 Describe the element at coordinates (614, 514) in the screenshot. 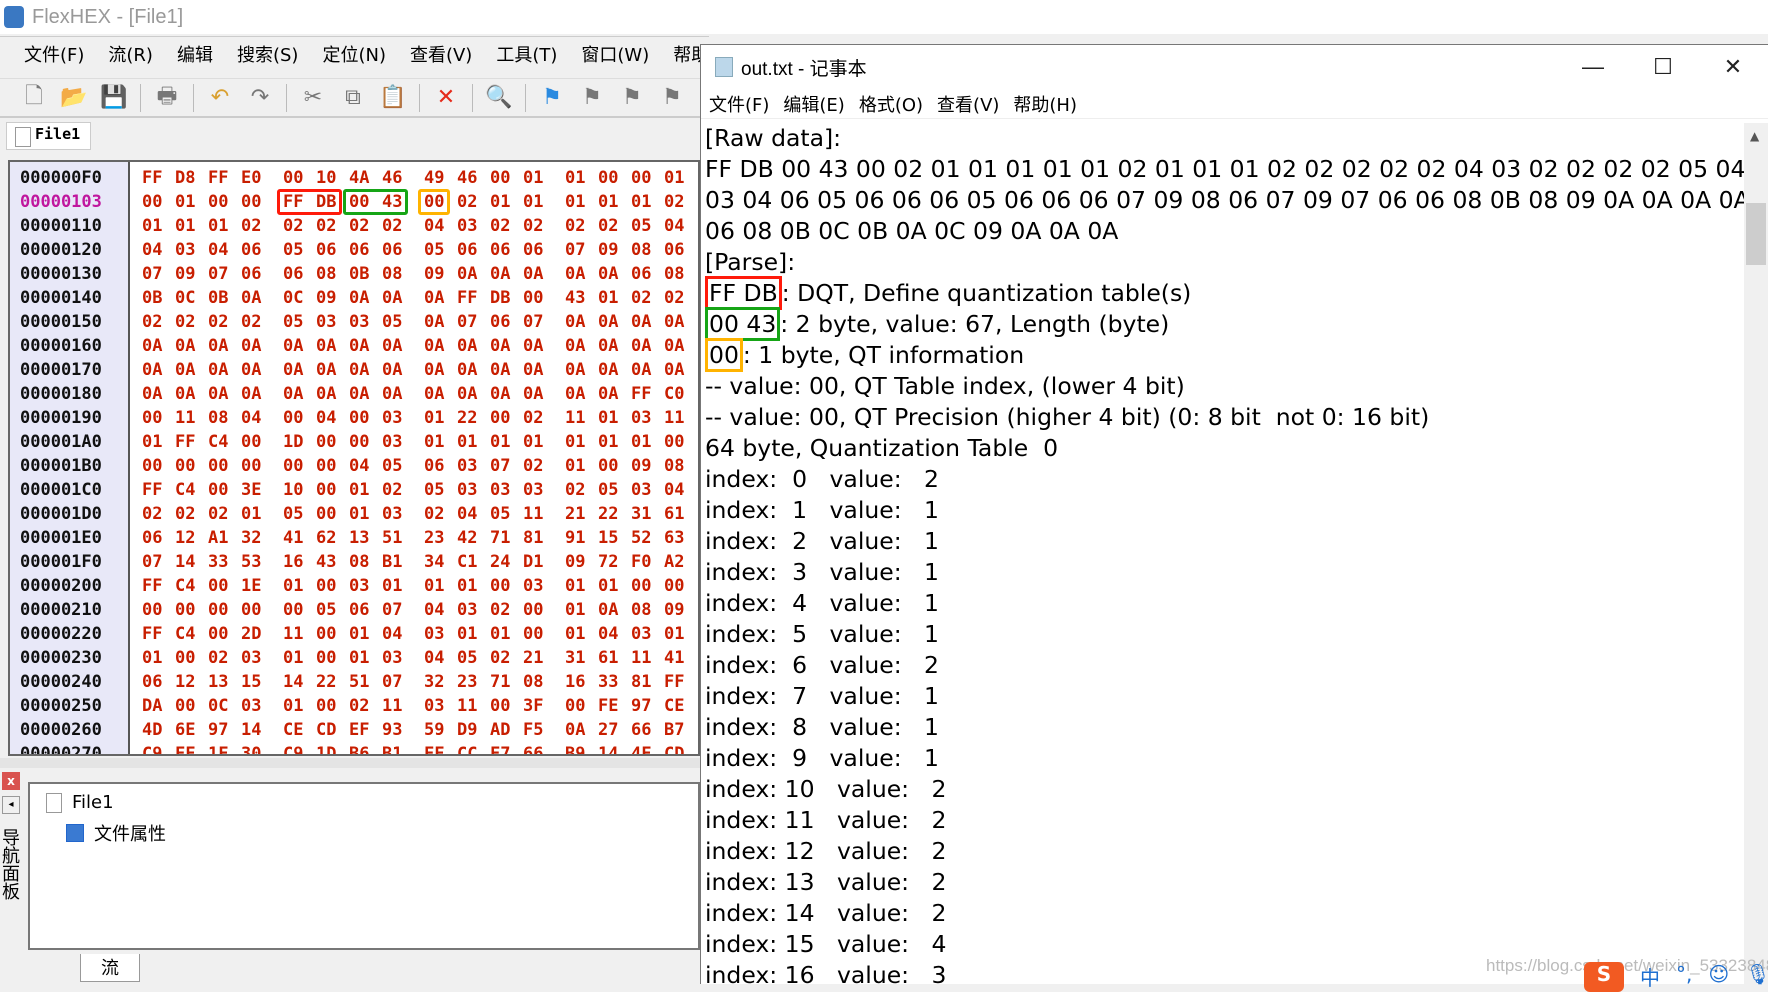

I see `hex-byte: 22` at that location.